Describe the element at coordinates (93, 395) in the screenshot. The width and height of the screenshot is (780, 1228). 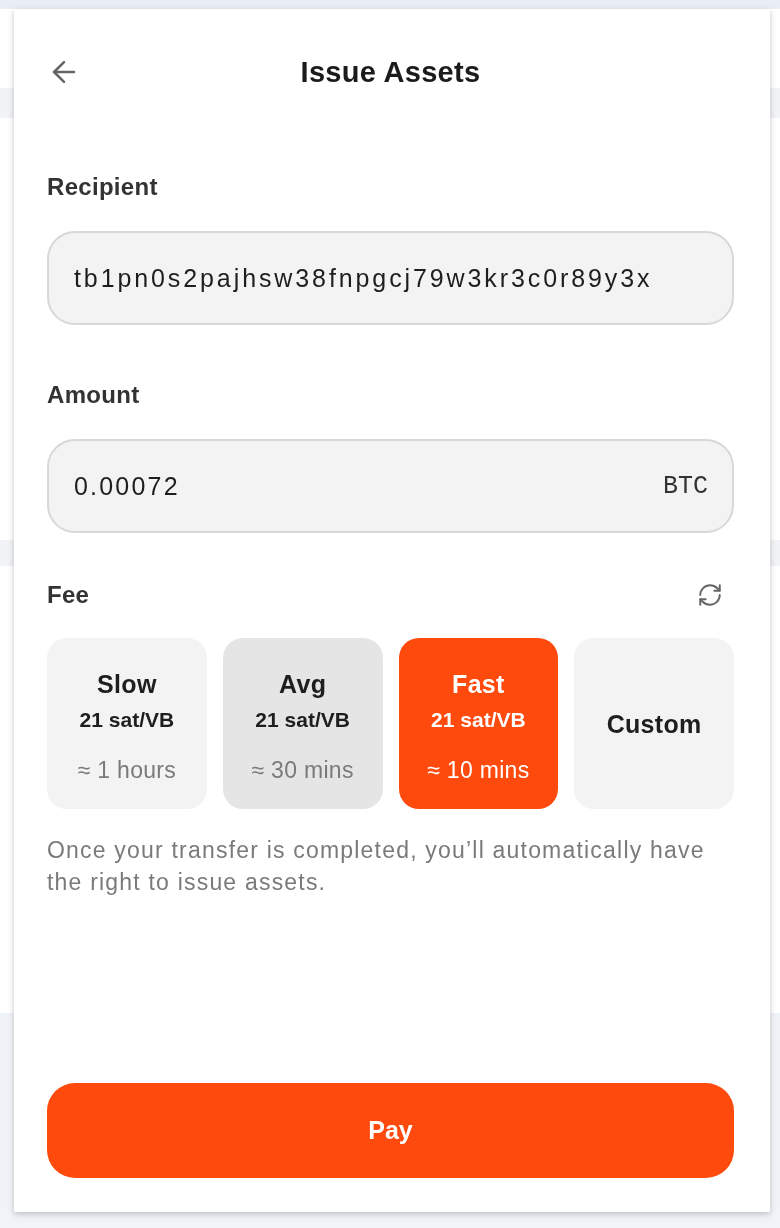
I see `field-label: Amount` at that location.